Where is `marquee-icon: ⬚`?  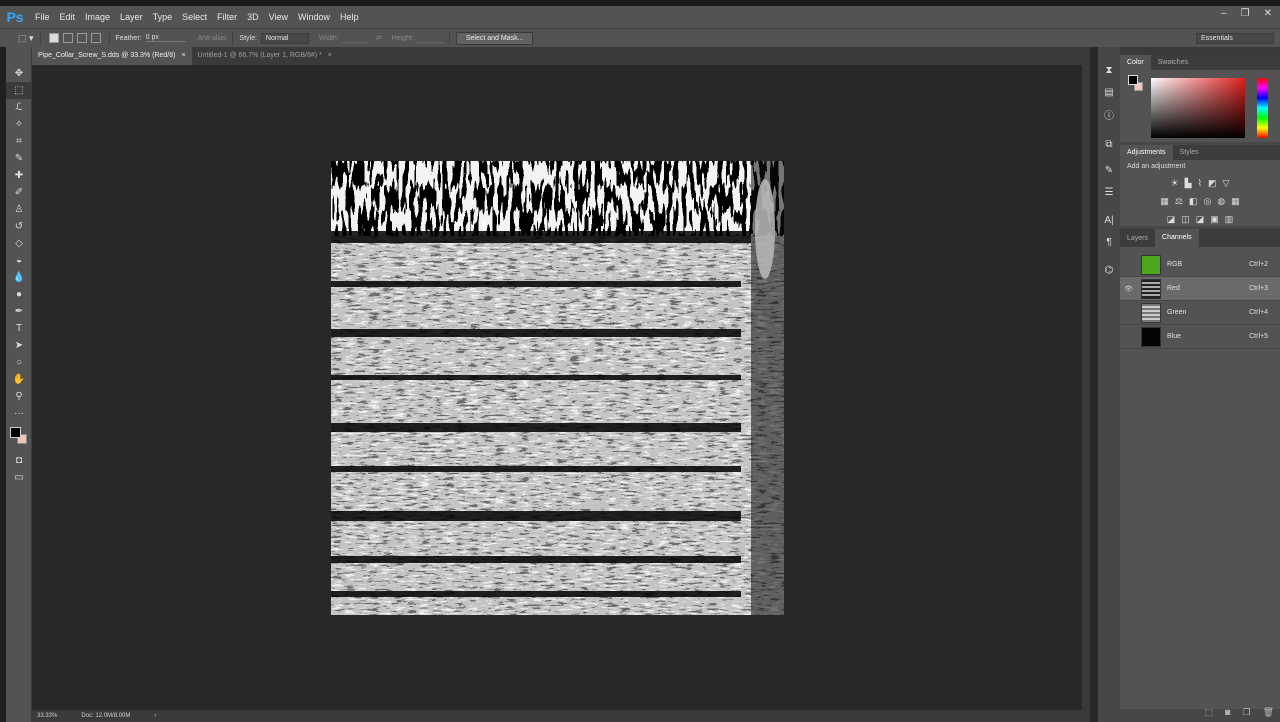 marquee-icon: ⬚ is located at coordinates (19, 90).